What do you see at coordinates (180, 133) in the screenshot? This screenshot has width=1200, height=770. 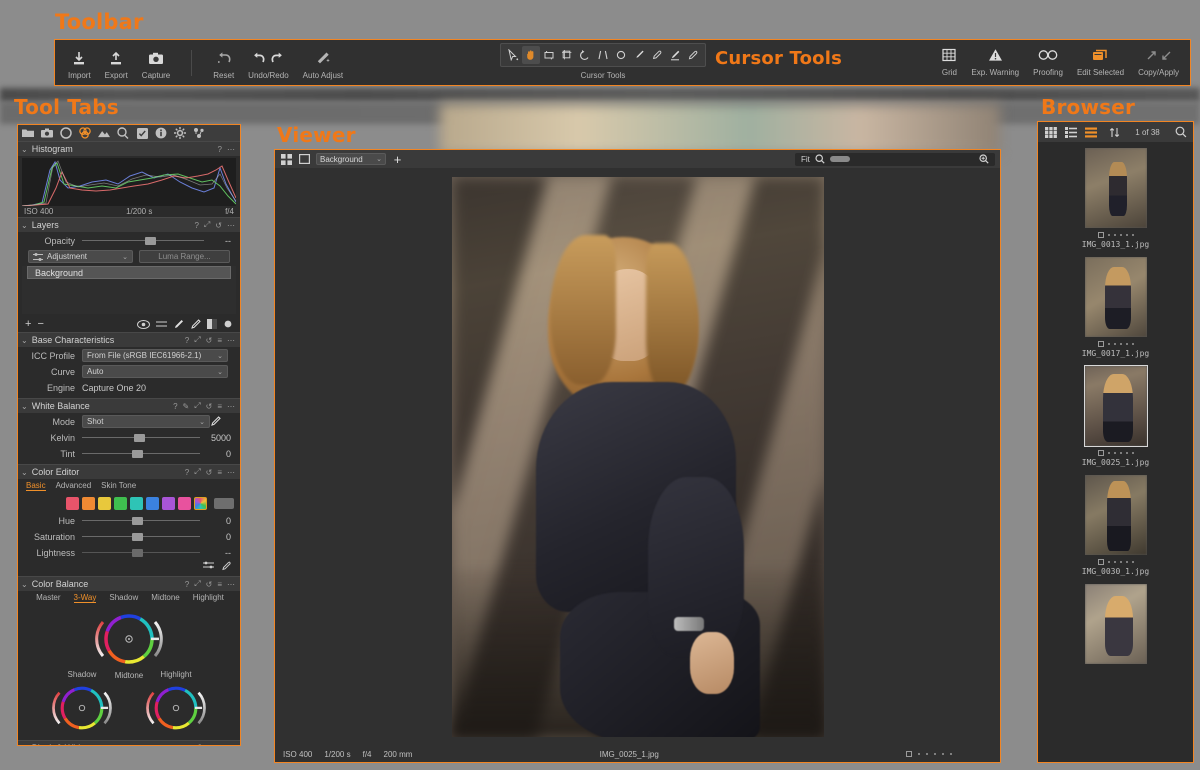 I see `tool-tab-output` at bounding box center [180, 133].